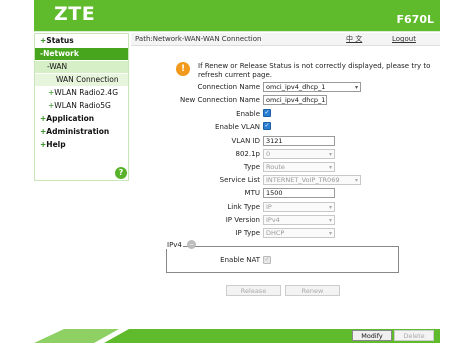 This screenshot has height=343, width=474. Describe the element at coordinates (312, 290) in the screenshot. I see `renew-button: Renew` at that location.